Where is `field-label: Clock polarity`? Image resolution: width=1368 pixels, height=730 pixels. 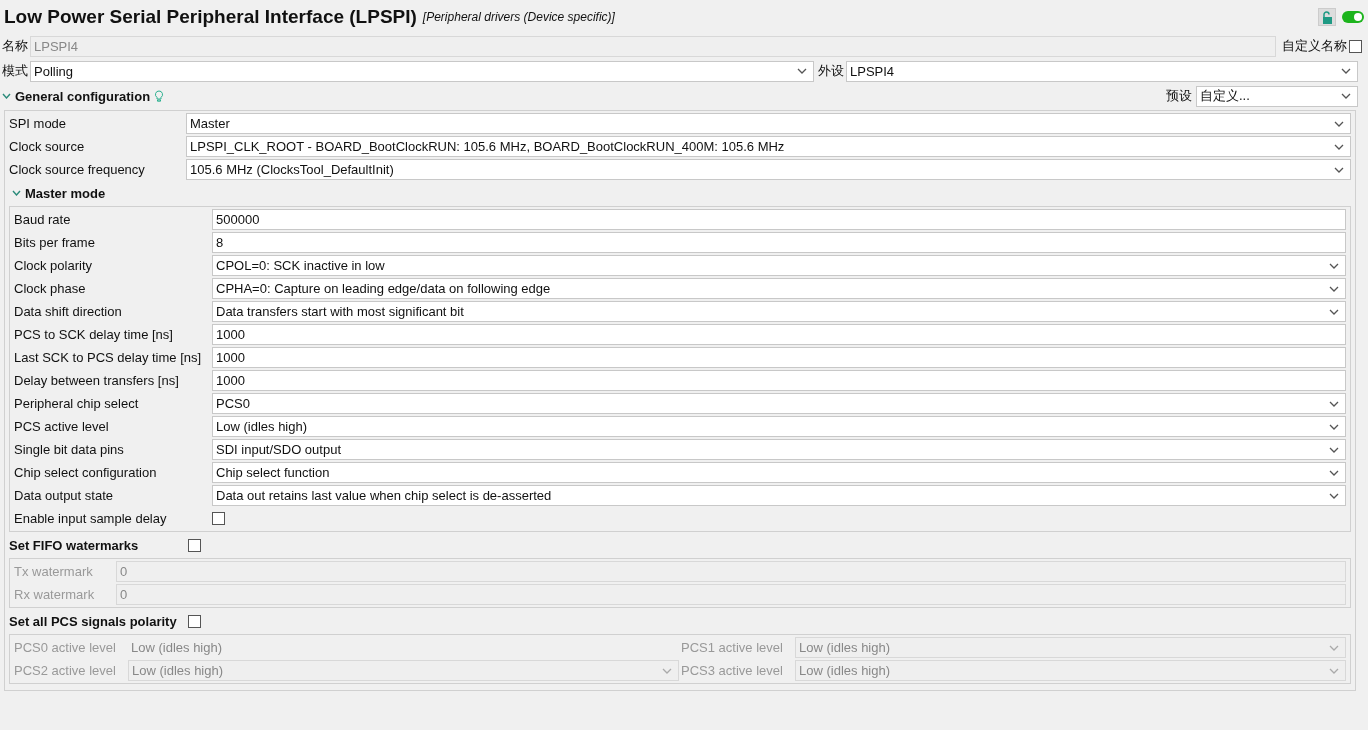
field-label: Clock polarity is located at coordinates (54, 265).